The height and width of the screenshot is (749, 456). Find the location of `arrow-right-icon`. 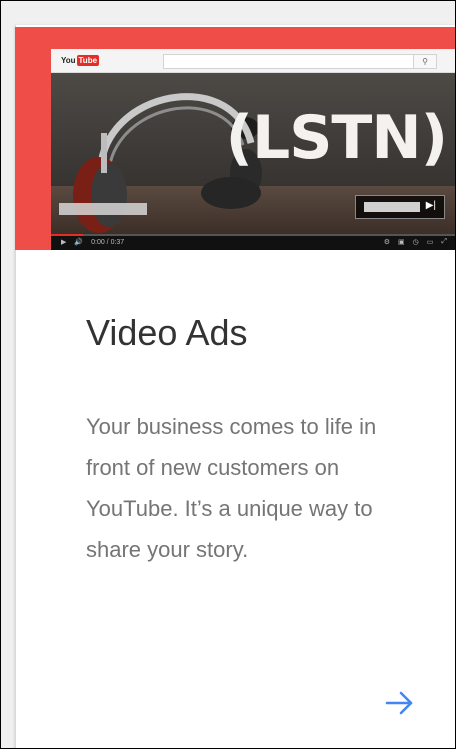

arrow-right-icon is located at coordinates (399, 703).